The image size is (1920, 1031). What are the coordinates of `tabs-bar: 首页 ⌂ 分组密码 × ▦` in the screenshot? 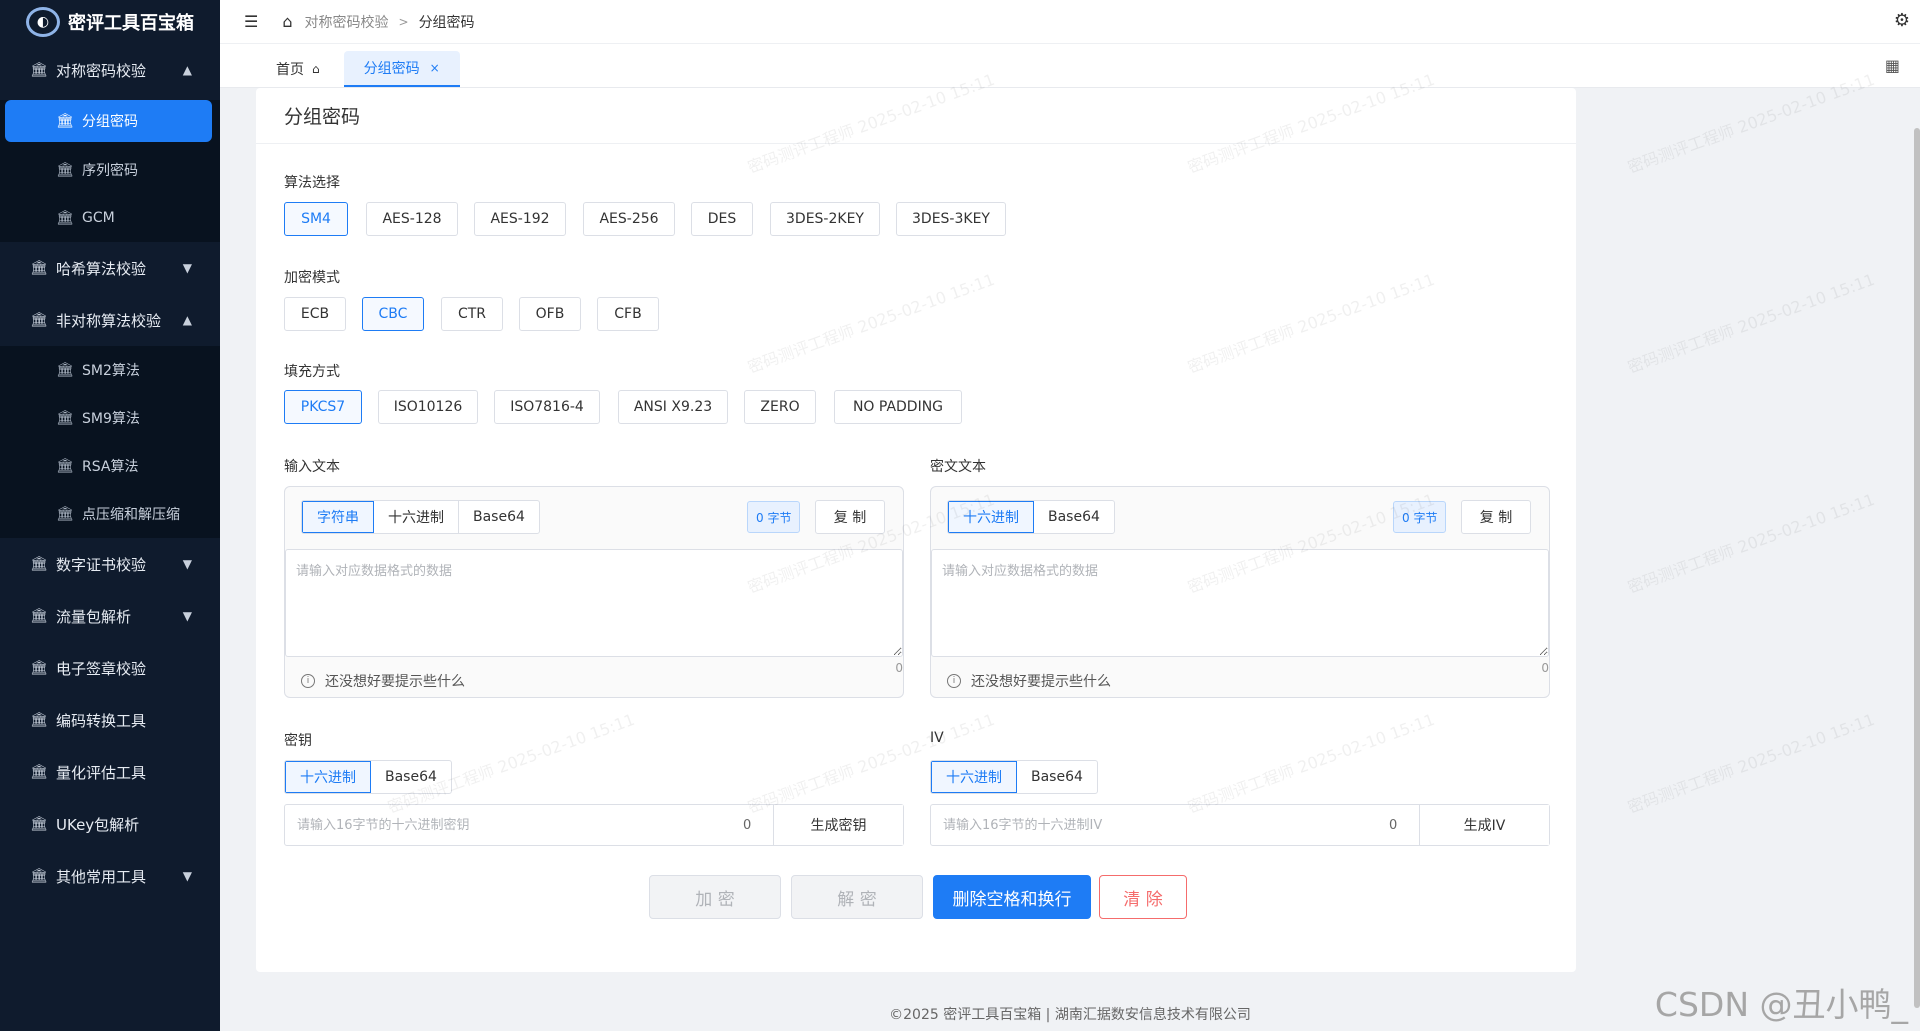 It's located at (1070, 66).